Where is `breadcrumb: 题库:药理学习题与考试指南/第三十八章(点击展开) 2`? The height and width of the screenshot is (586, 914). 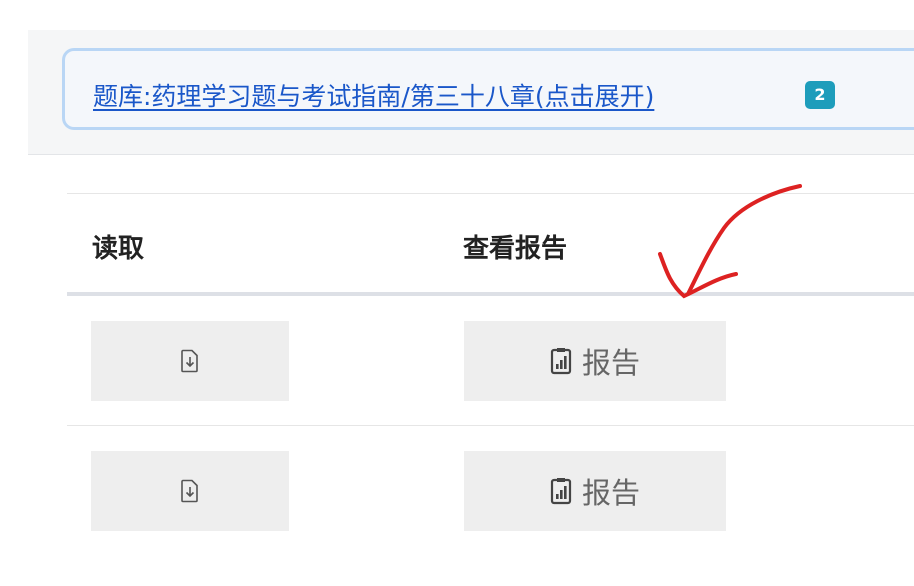 breadcrumb: 题库:药理学习题与考试指南/第三十八章(点击展开) 2 is located at coordinates (488, 89).